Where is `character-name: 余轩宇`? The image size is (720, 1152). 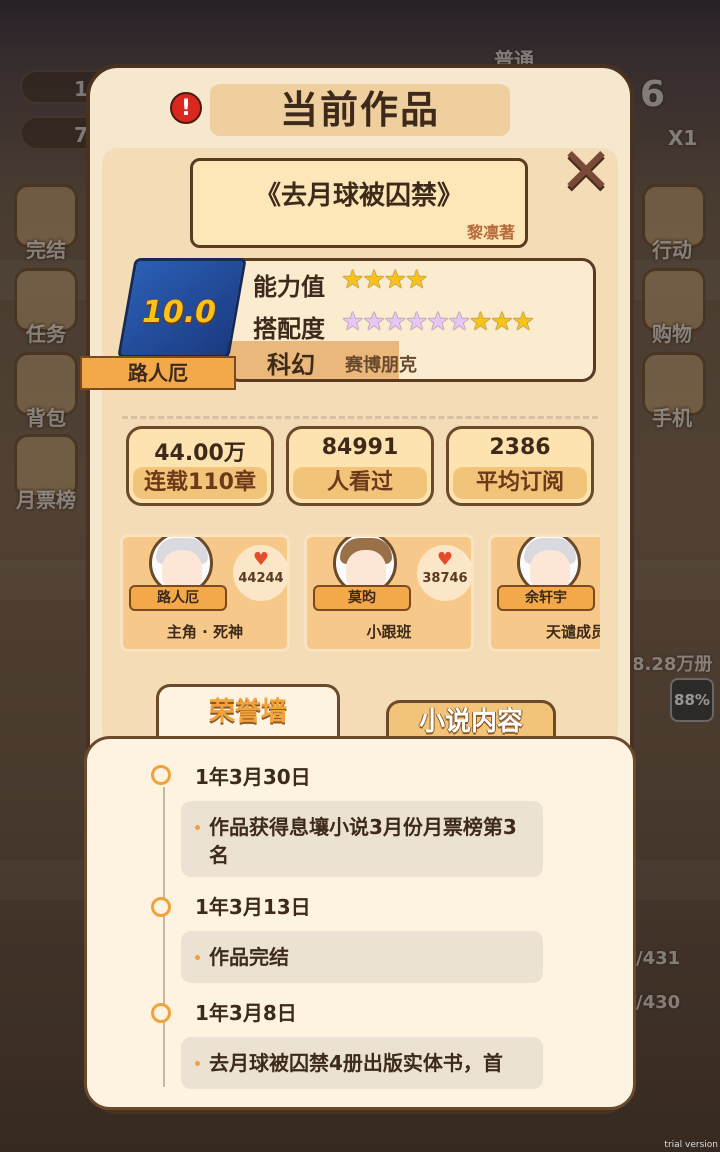 character-name: 余轩宇 is located at coordinates (546, 598).